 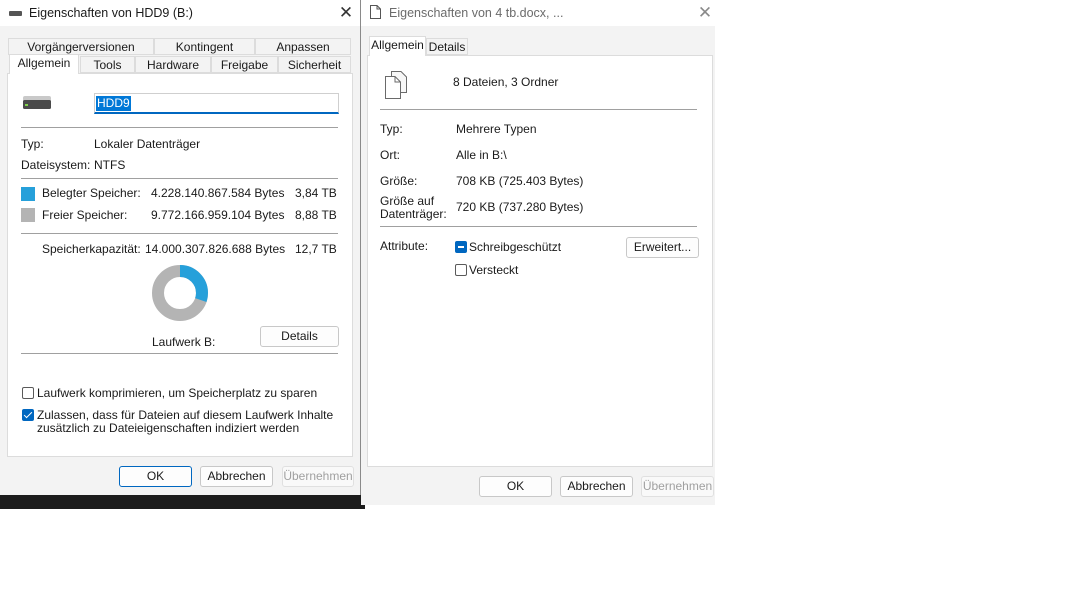 I want to click on used-space-swatch, so click(x=28, y=194).